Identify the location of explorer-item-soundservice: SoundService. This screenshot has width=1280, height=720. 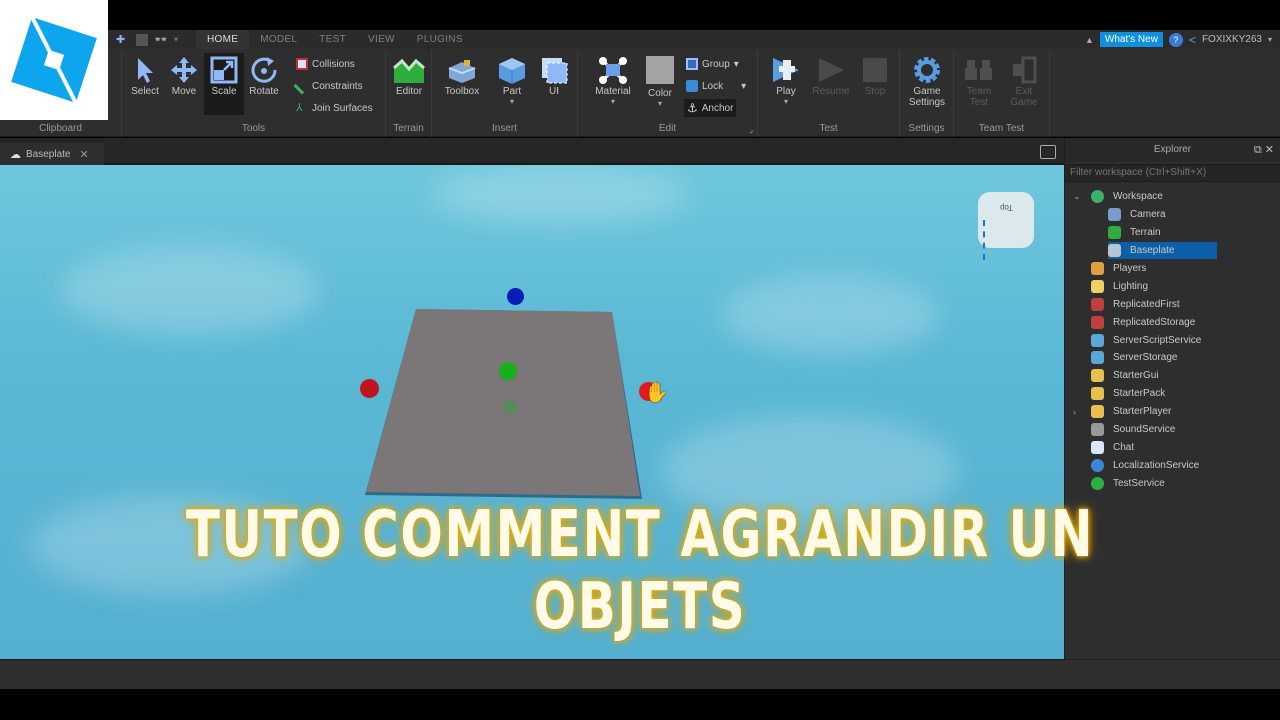
(1172, 430).